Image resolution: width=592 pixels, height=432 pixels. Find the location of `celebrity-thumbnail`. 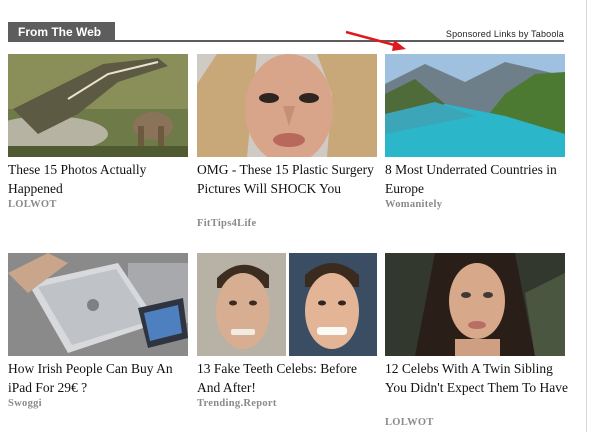

celebrity-thumbnail is located at coordinates (287, 304).